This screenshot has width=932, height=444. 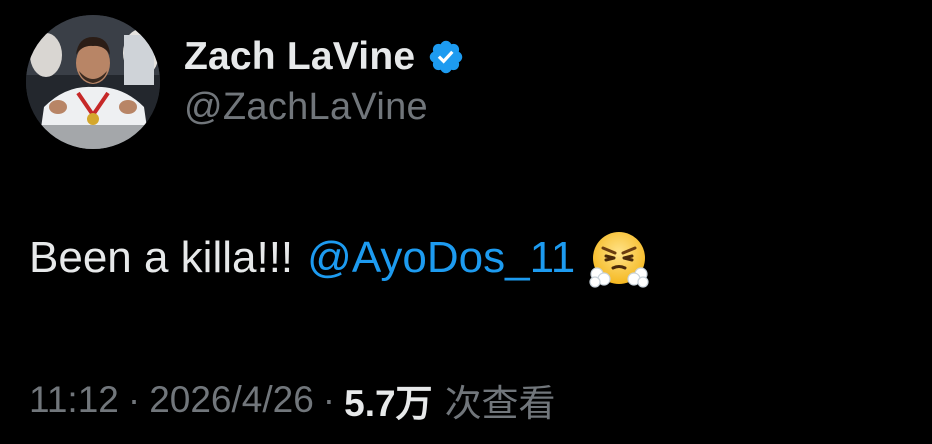 I want to click on tweet-meta: 11:12 · 2026/4/26 · 5.7万 次查看, so click(x=292, y=400).